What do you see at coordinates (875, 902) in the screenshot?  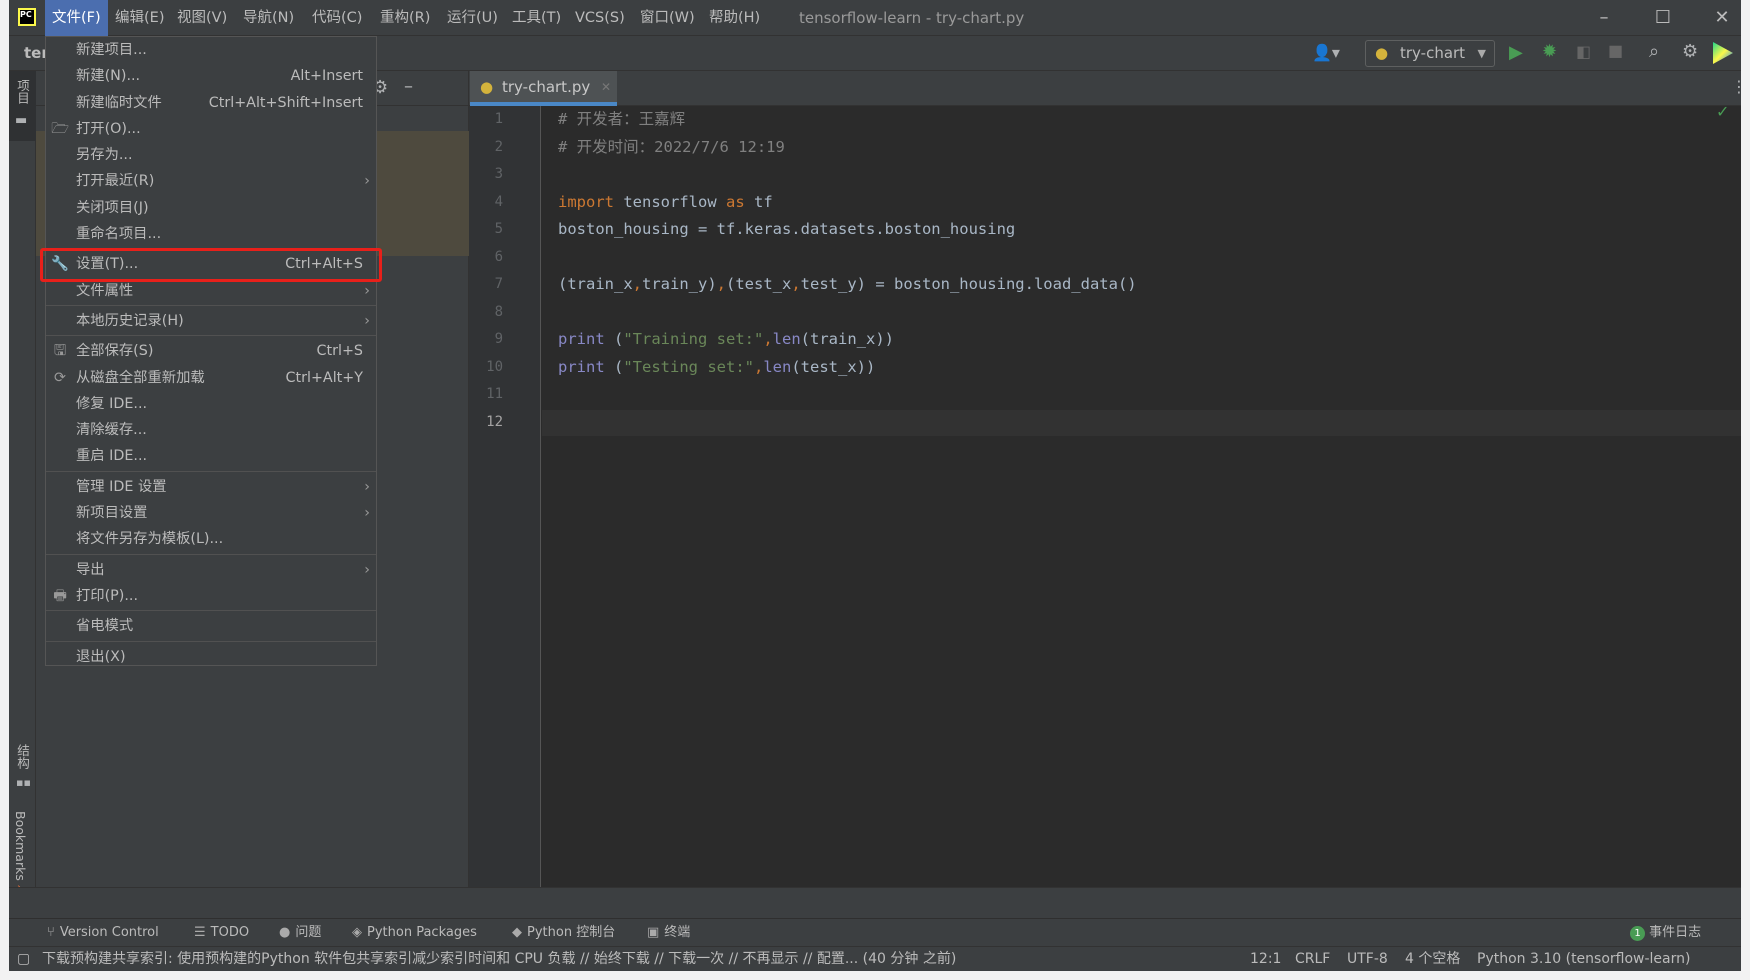 I see `bottom-panel-area` at bounding box center [875, 902].